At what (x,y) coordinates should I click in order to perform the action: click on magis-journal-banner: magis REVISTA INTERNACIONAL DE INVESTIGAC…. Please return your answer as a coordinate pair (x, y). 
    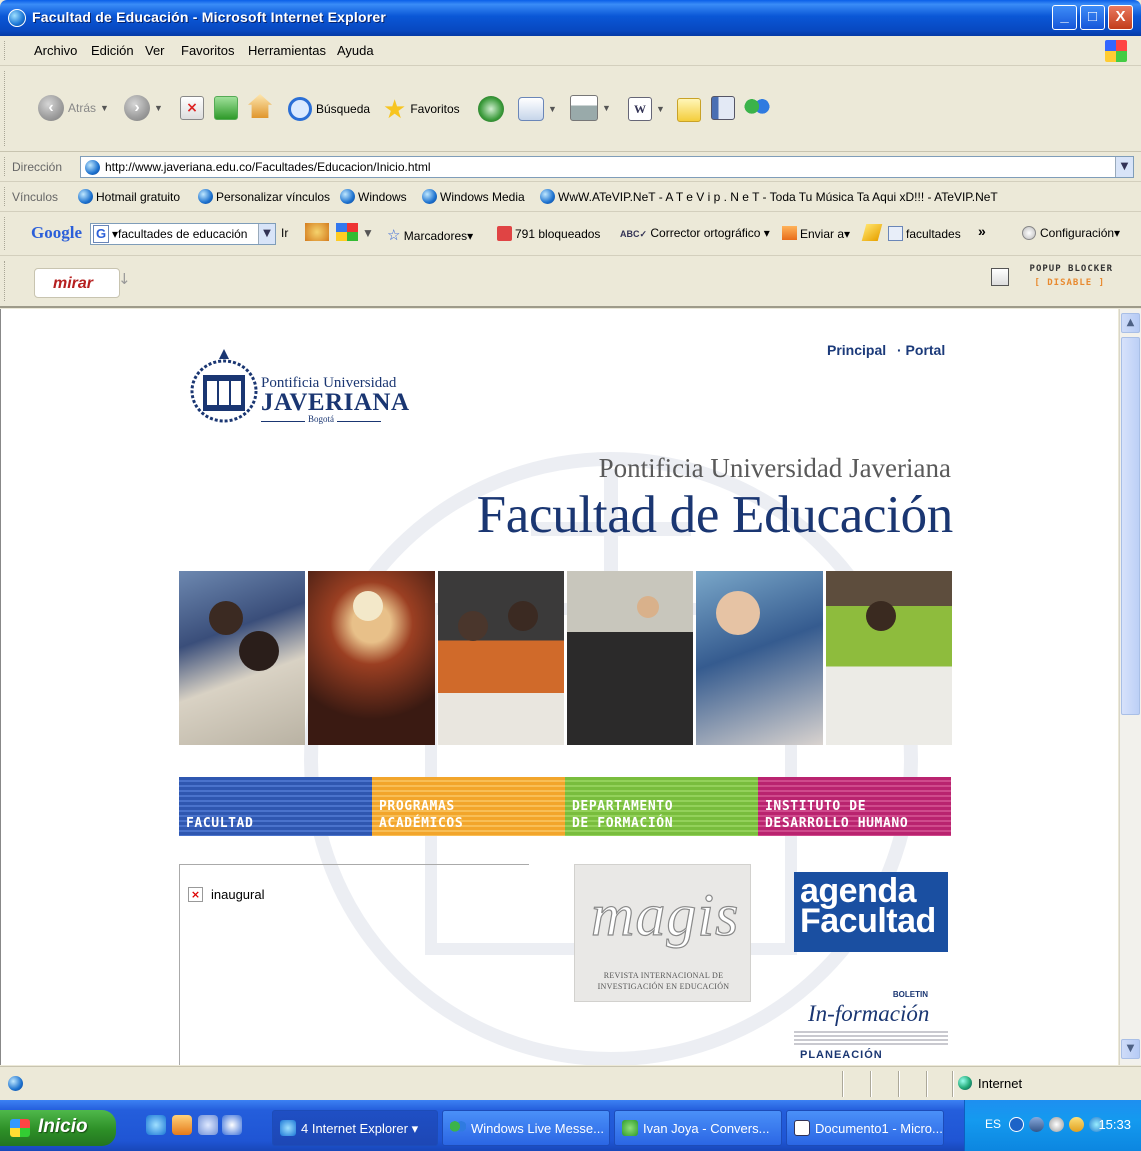
    Looking at the image, I should click on (662, 933).